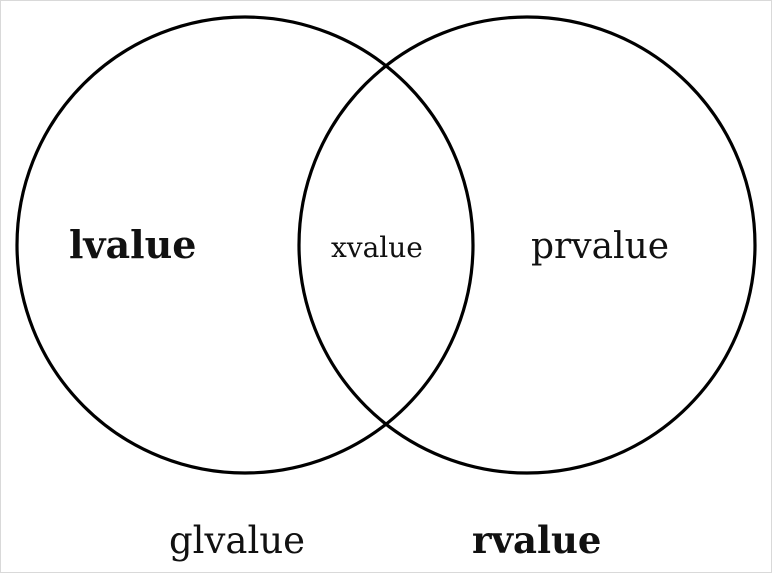  I want to click on label-rvalue: rvalue, so click(536, 540).